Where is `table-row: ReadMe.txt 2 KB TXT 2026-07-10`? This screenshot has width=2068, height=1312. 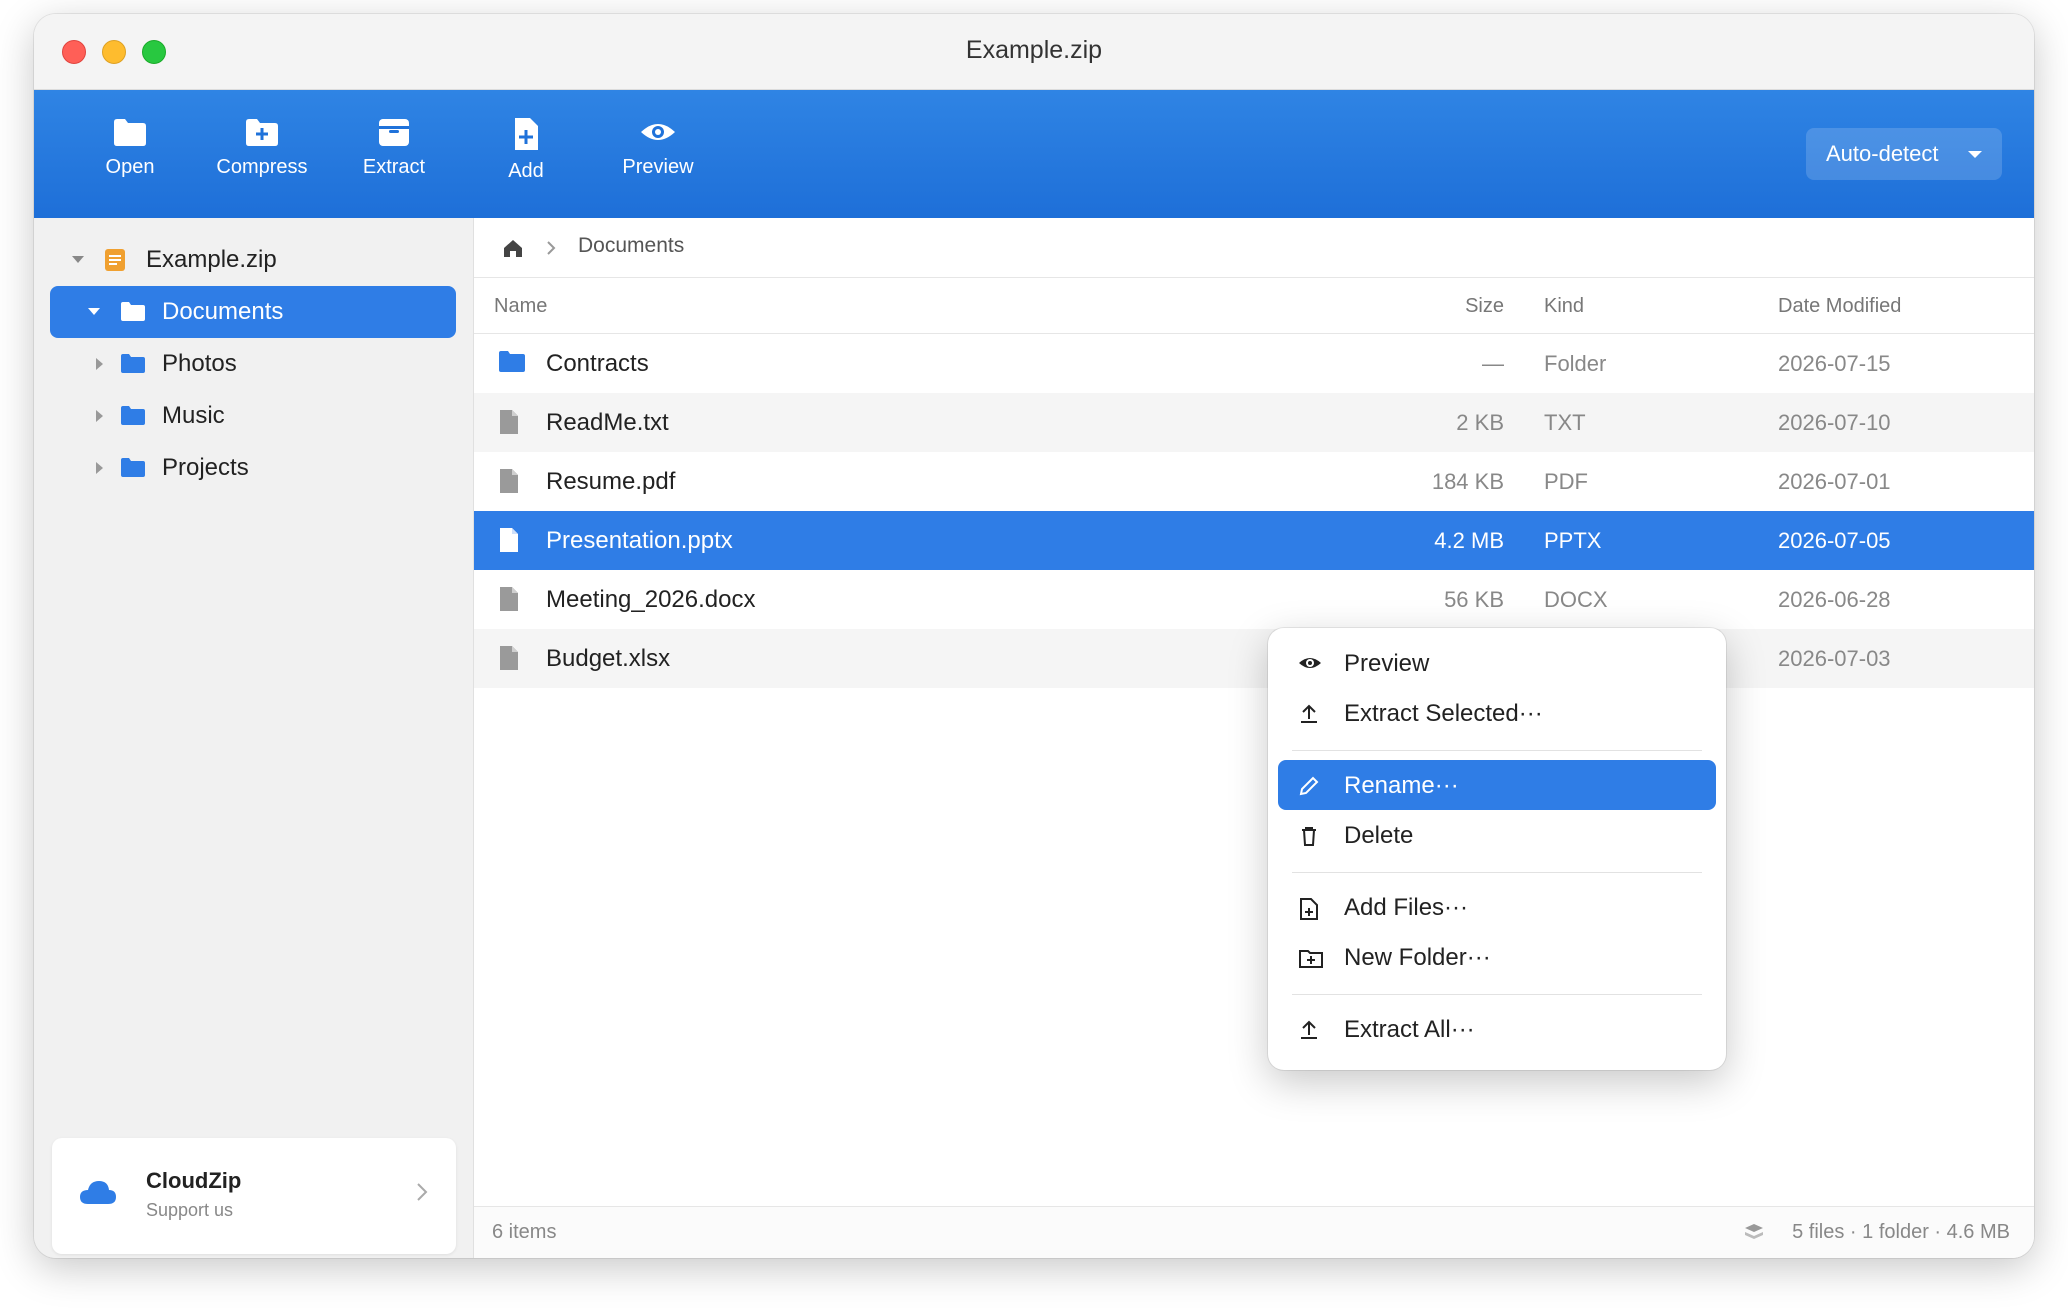 table-row: ReadMe.txt 2 KB TXT 2026-07-10 is located at coordinates (1254, 422).